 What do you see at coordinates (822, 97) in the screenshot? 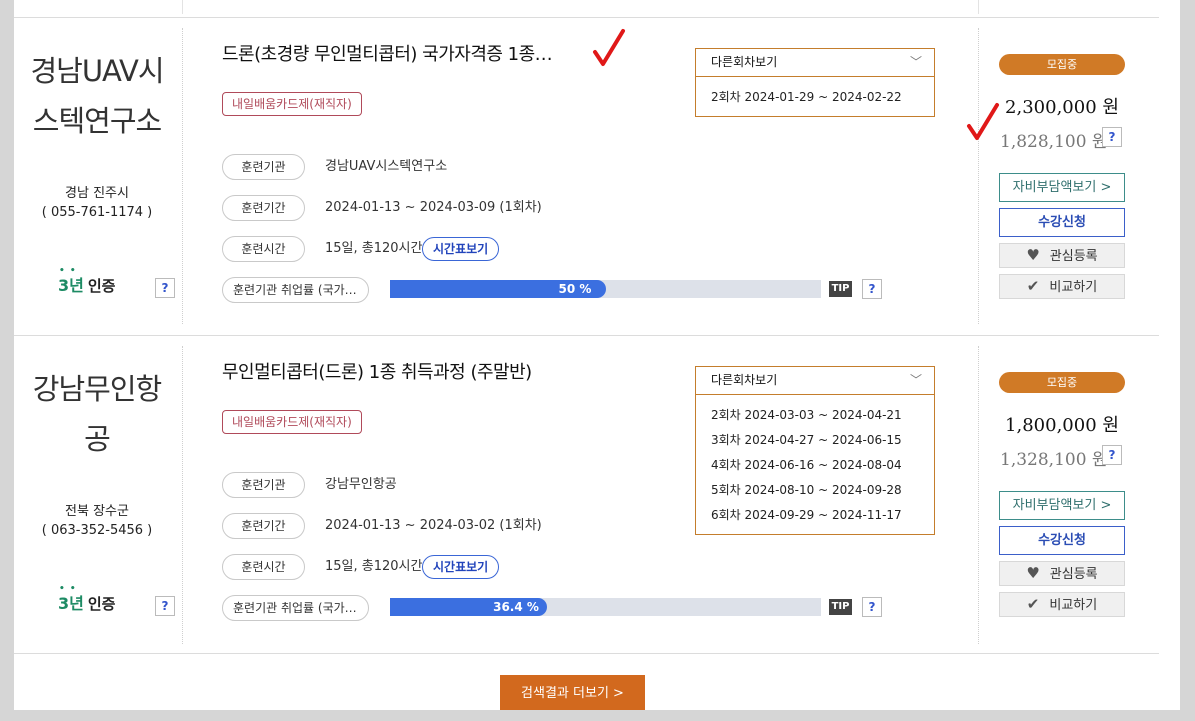
I see `session-item: 2회차 2024-01-29 ~ 2024-02-22` at bounding box center [822, 97].